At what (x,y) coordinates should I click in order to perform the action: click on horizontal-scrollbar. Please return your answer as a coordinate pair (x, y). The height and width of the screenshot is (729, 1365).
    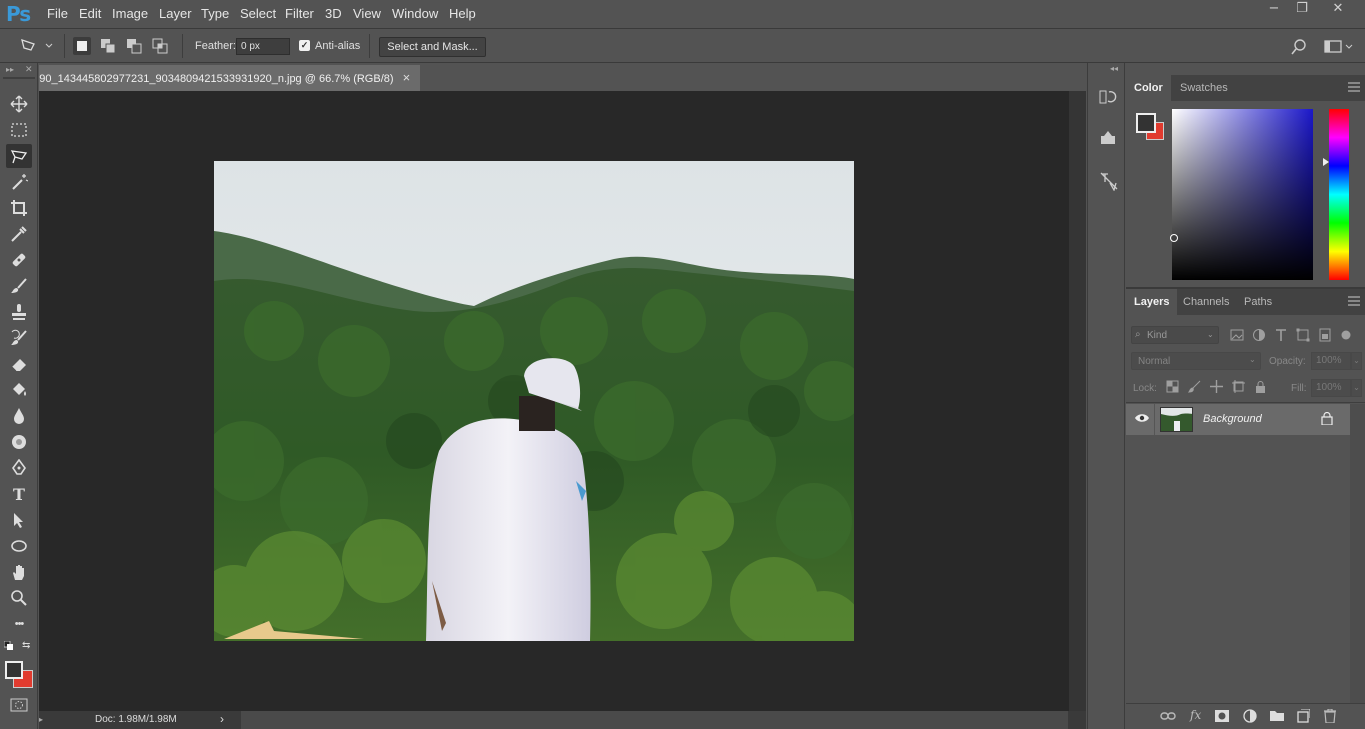
    Looking at the image, I should click on (654, 720).